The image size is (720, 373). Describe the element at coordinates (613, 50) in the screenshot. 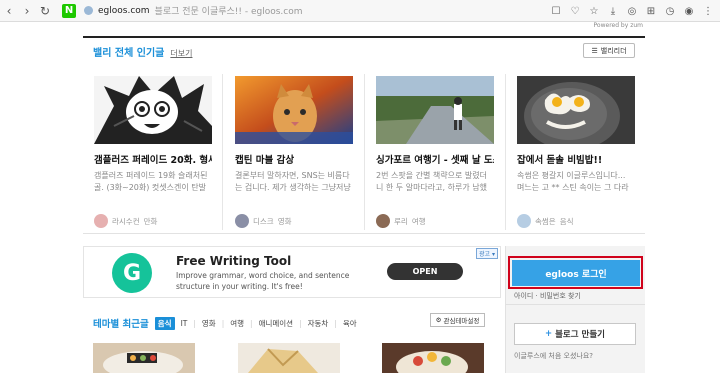

I see `list-toggle-label: 밸리리더` at that location.